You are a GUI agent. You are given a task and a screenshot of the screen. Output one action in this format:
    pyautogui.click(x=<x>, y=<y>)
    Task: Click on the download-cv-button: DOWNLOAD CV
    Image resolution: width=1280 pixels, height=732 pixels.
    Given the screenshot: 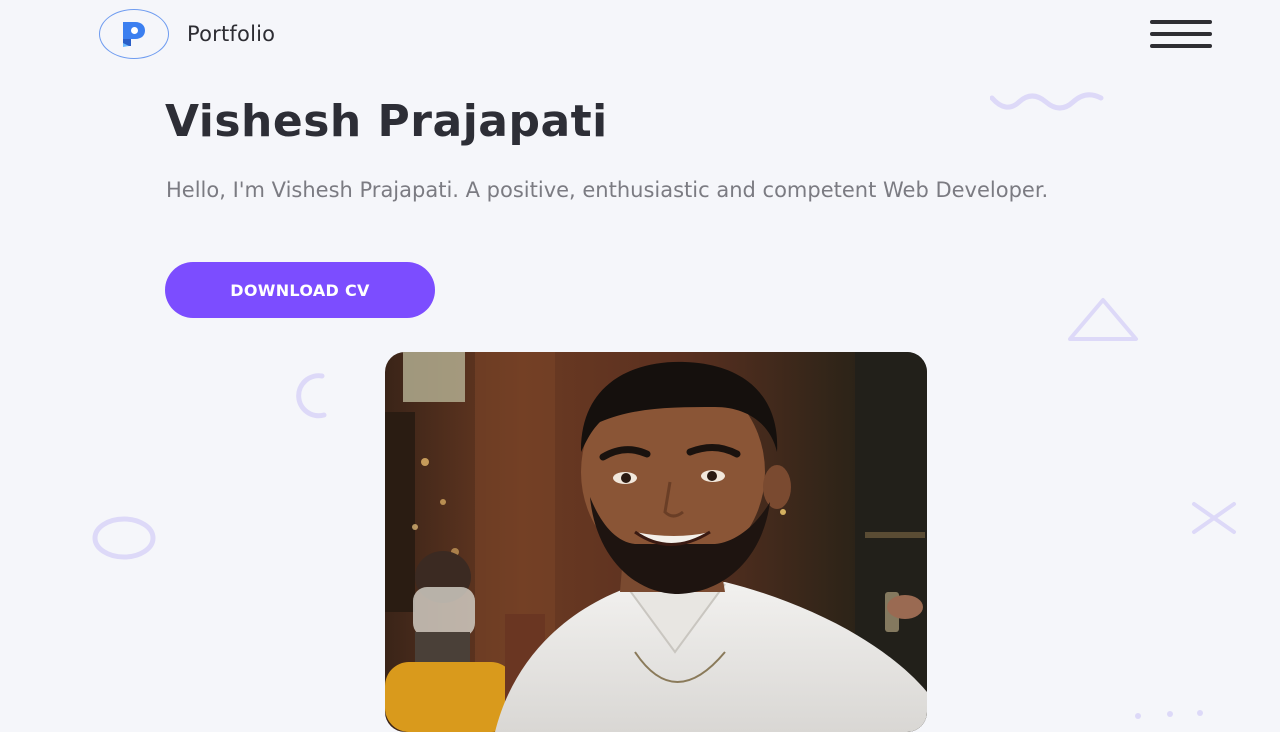 What is the action you would take?
    pyautogui.click(x=300, y=290)
    